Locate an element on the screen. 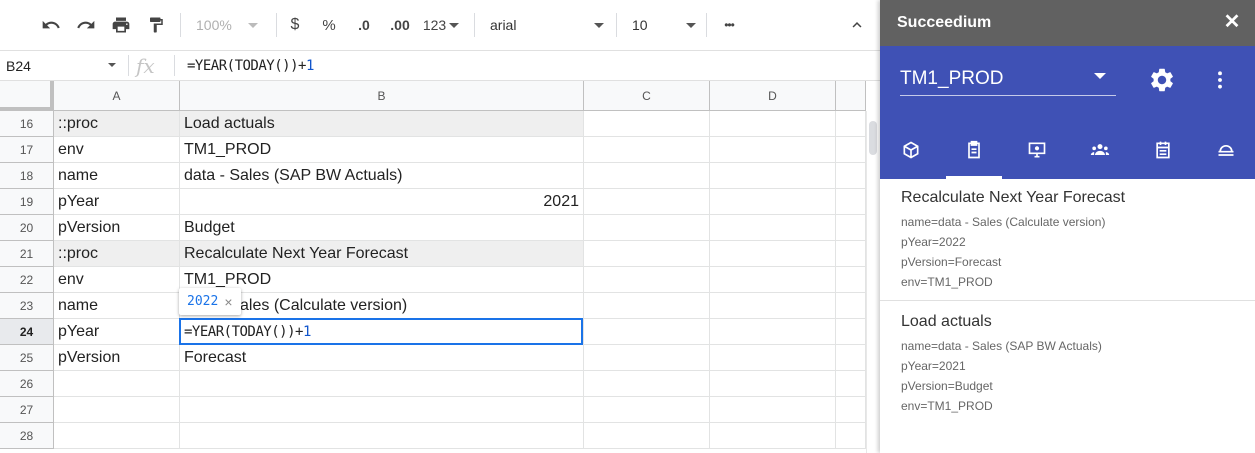 This screenshot has width=1255, height=453. column-header-c: C is located at coordinates (647, 96).